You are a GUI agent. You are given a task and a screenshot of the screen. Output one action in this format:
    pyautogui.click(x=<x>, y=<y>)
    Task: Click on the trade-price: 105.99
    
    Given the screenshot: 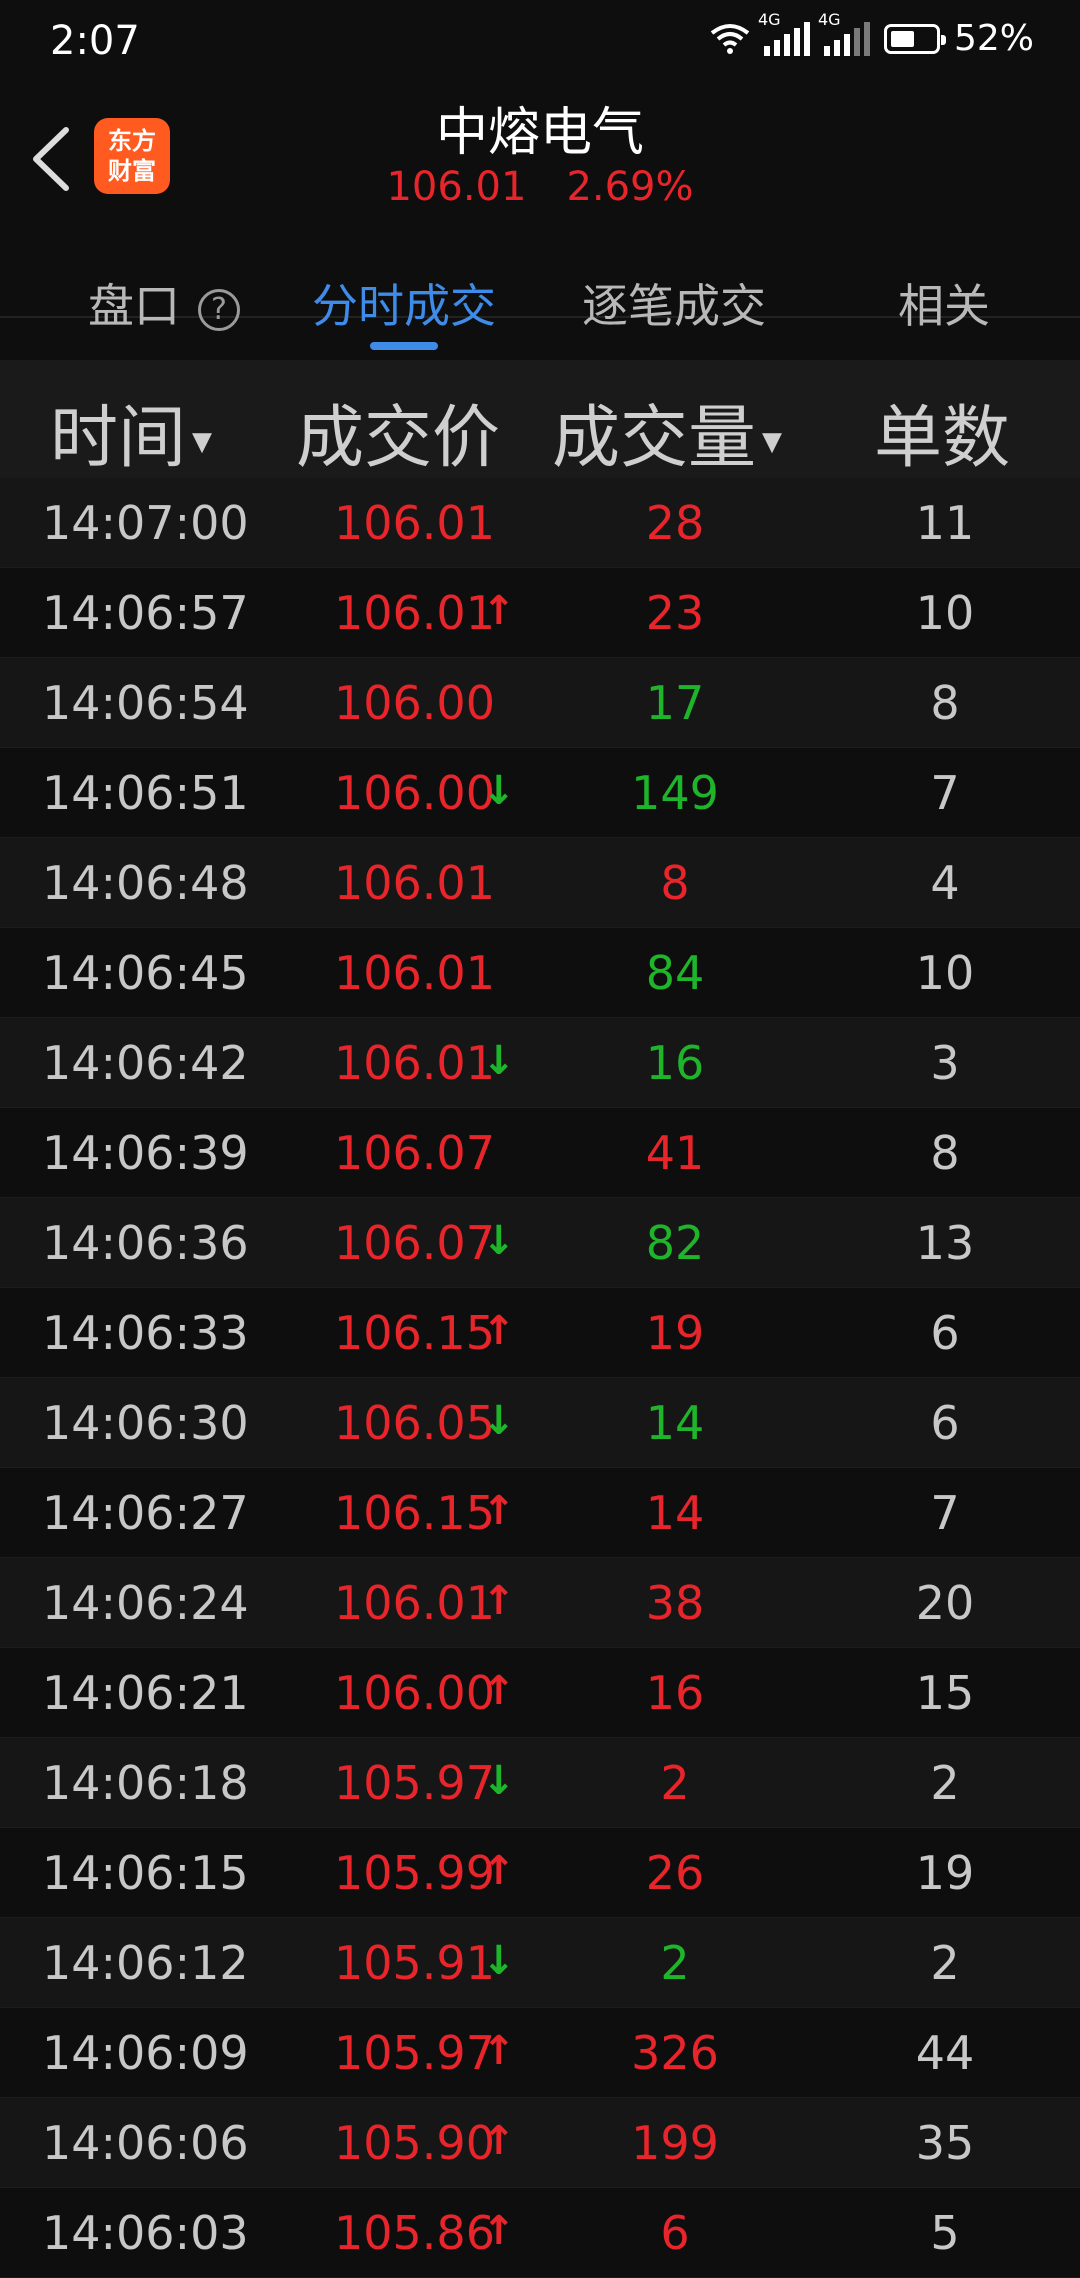 What is the action you would take?
    pyautogui.click(x=414, y=1873)
    